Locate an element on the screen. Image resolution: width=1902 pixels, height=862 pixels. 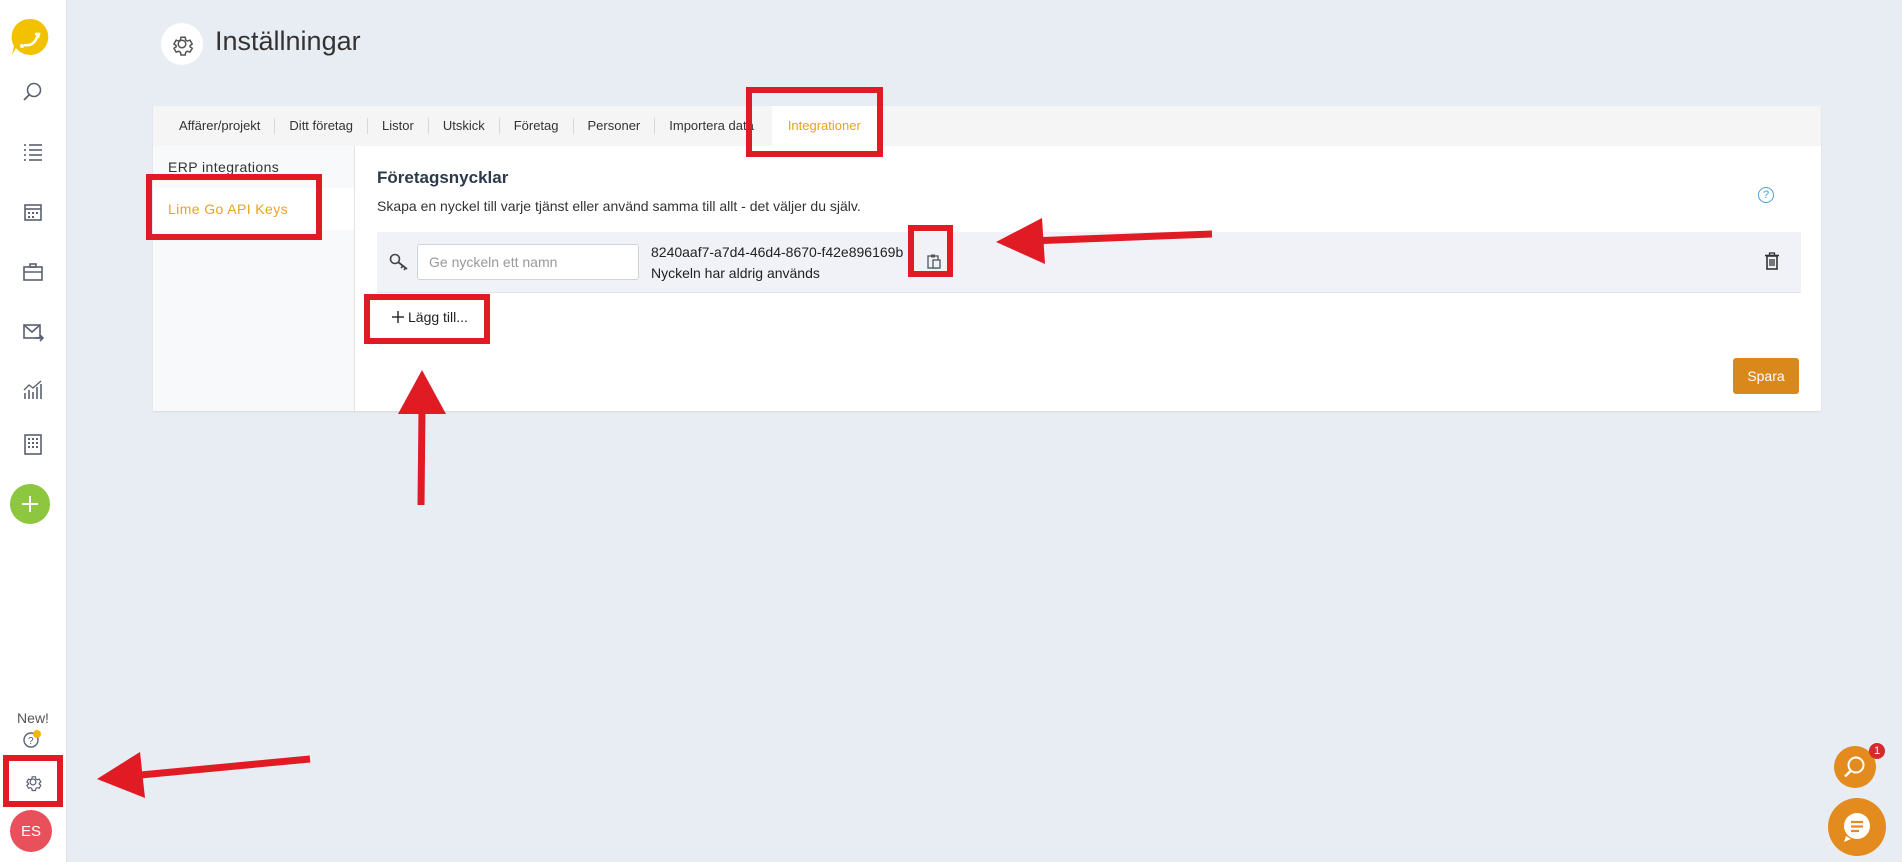
page-title: Inställningar is located at coordinates (288, 41).